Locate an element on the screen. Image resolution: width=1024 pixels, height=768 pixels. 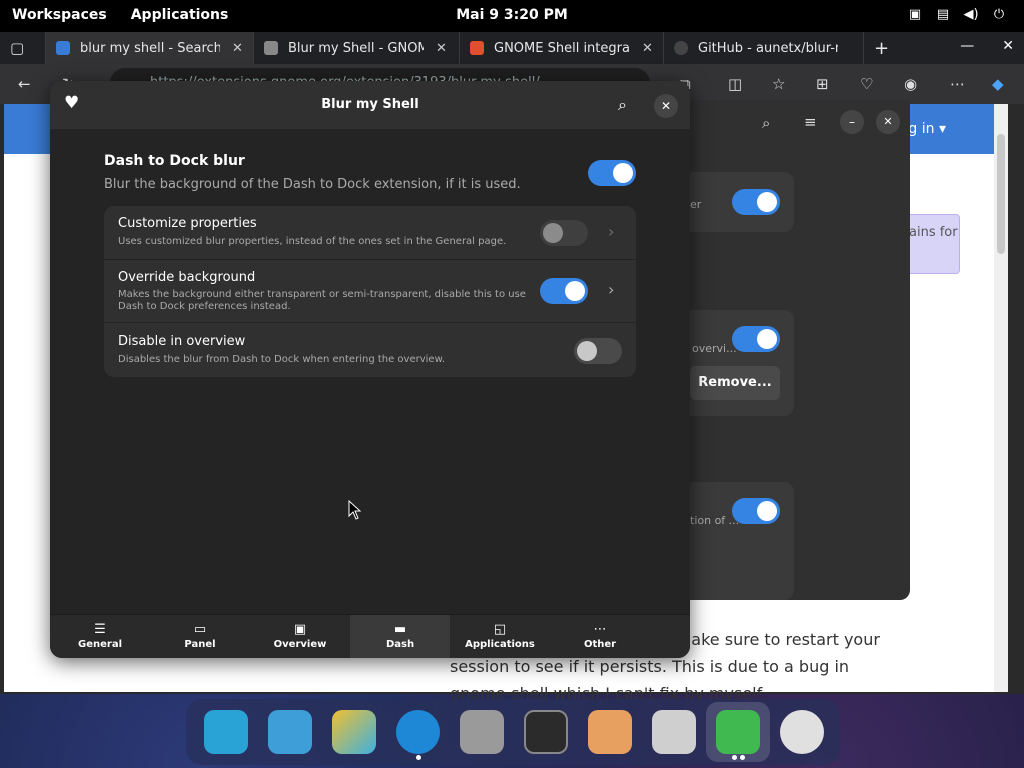
dock-settings is located at coordinates (674, 732).